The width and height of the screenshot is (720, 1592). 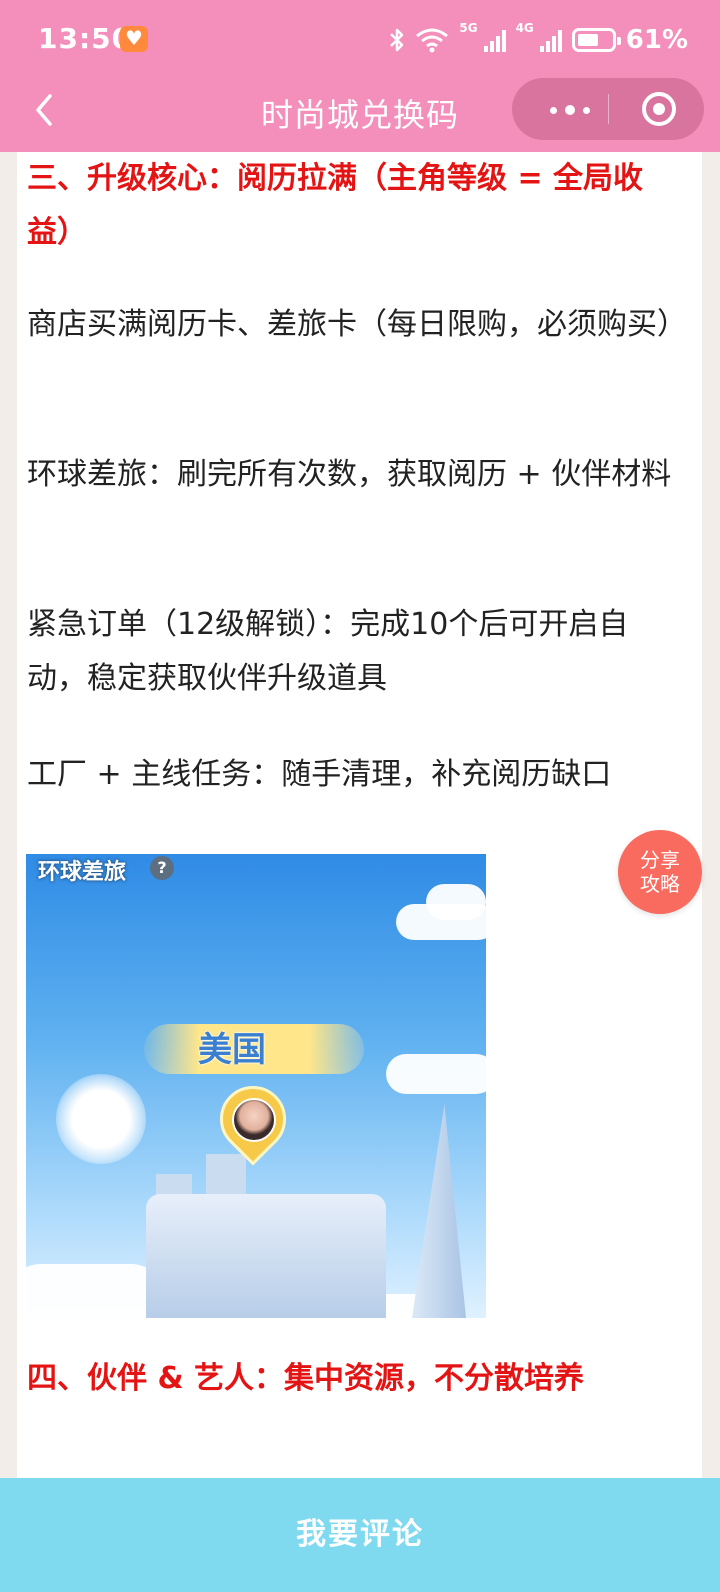 I want to click on nav-bar: 时尚城兑换码, so click(x=360, y=115).